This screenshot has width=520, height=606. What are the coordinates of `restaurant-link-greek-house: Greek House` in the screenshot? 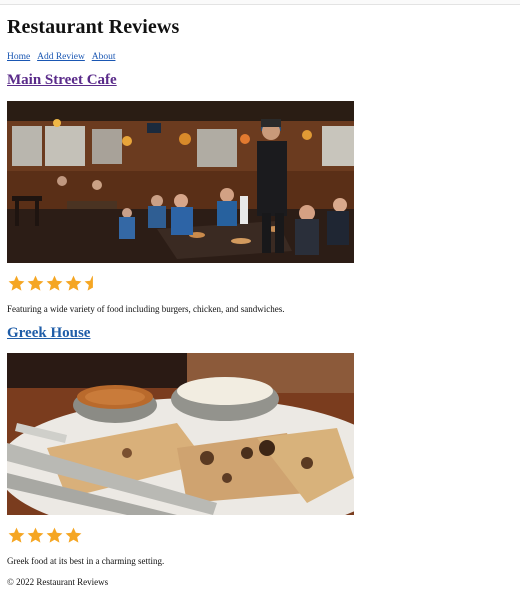 It's located at (48, 333).